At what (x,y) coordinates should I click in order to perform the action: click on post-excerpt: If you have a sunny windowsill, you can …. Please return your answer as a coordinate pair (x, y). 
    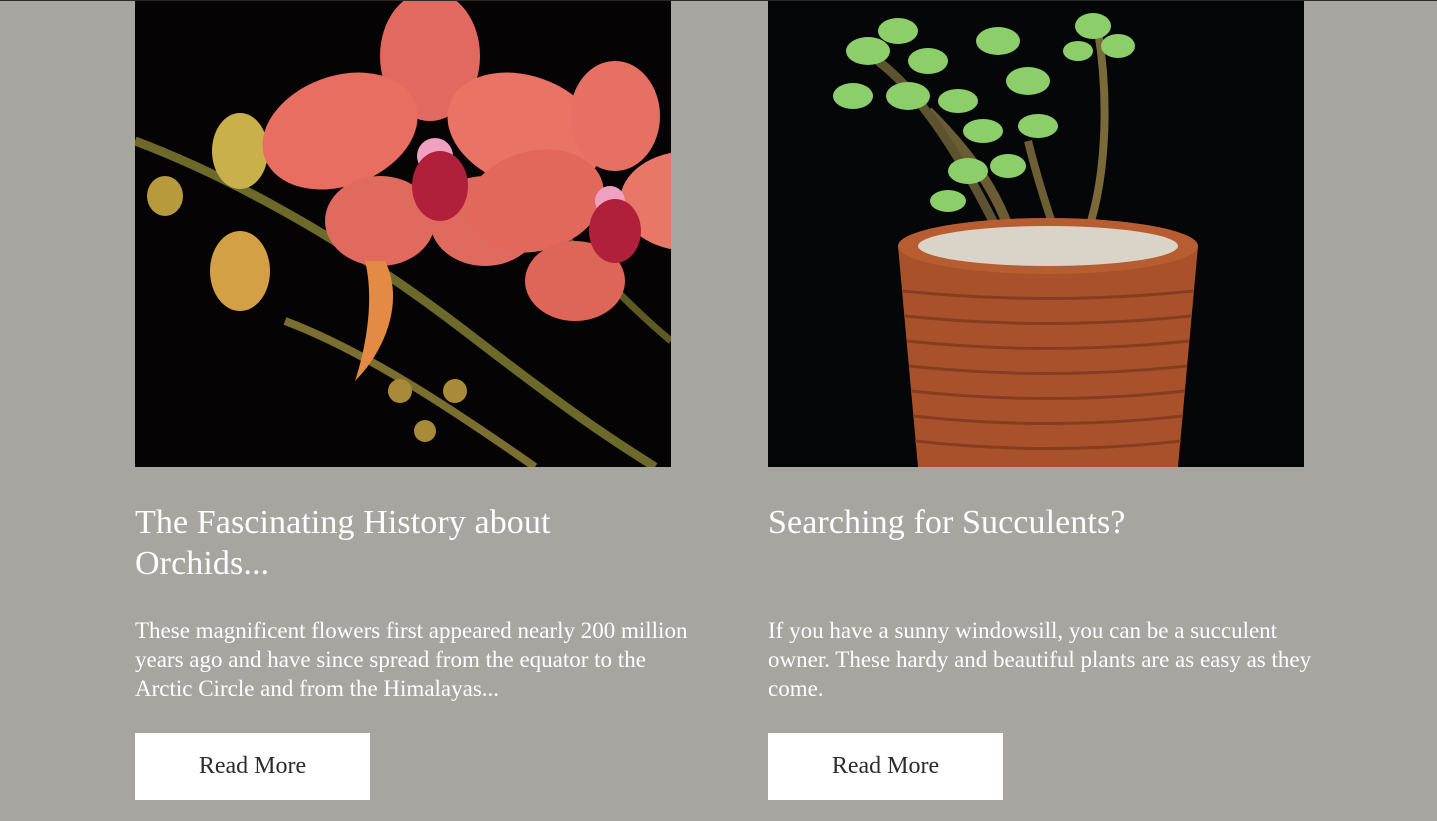
    Looking at the image, I should click on (1040, 659).